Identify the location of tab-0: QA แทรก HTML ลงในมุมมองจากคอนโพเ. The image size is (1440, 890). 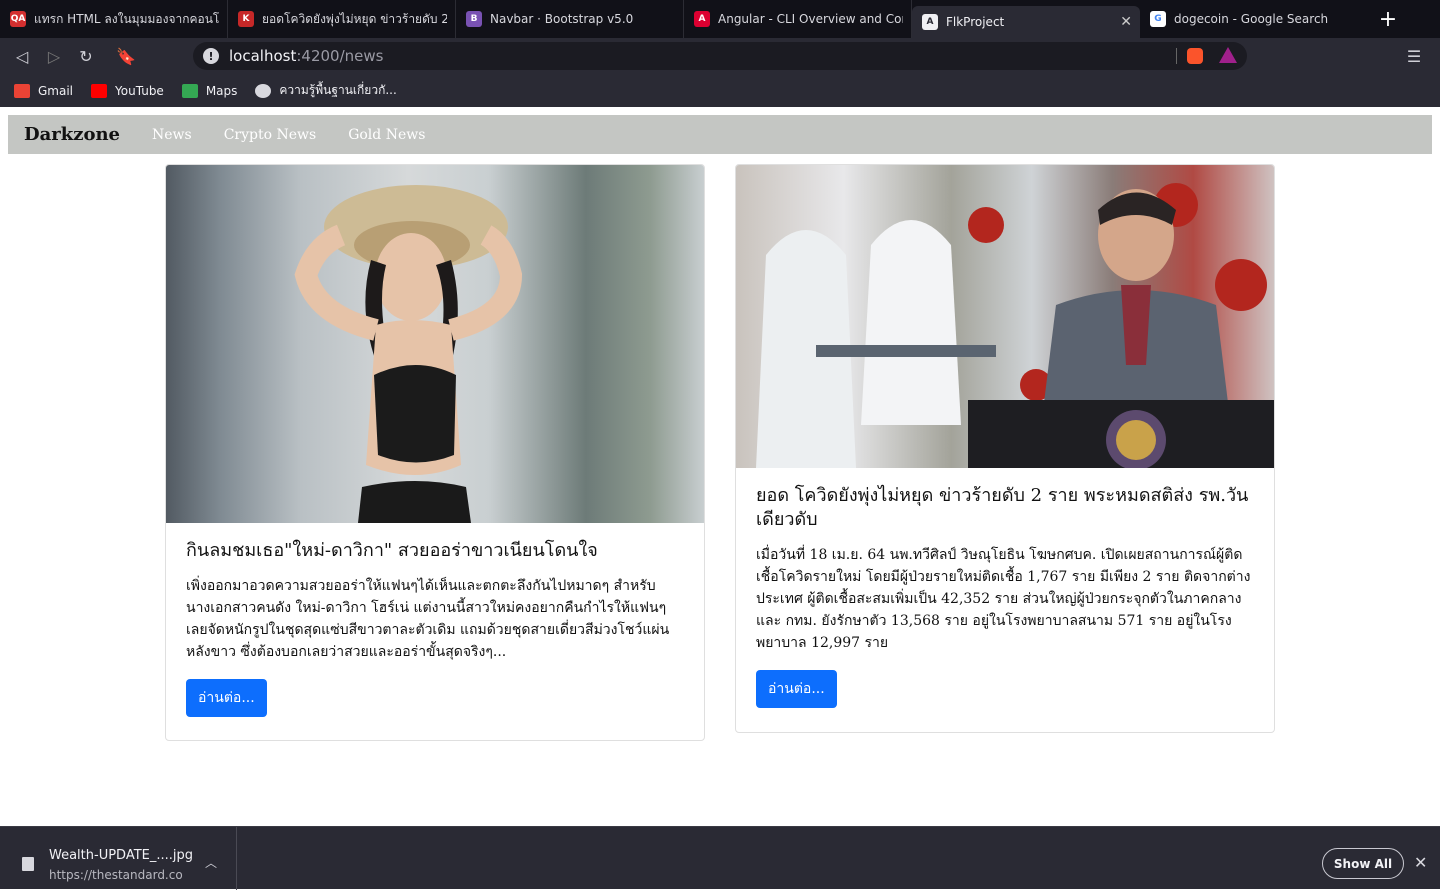
(114, 19).